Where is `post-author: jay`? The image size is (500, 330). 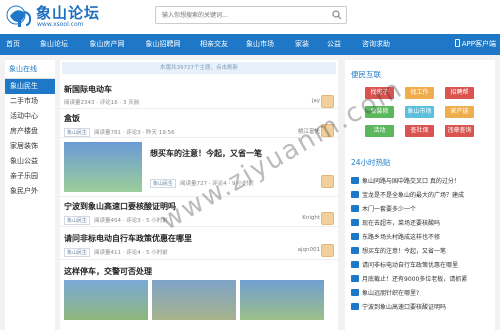
post-author: jay is located at coordinates (316, 101).